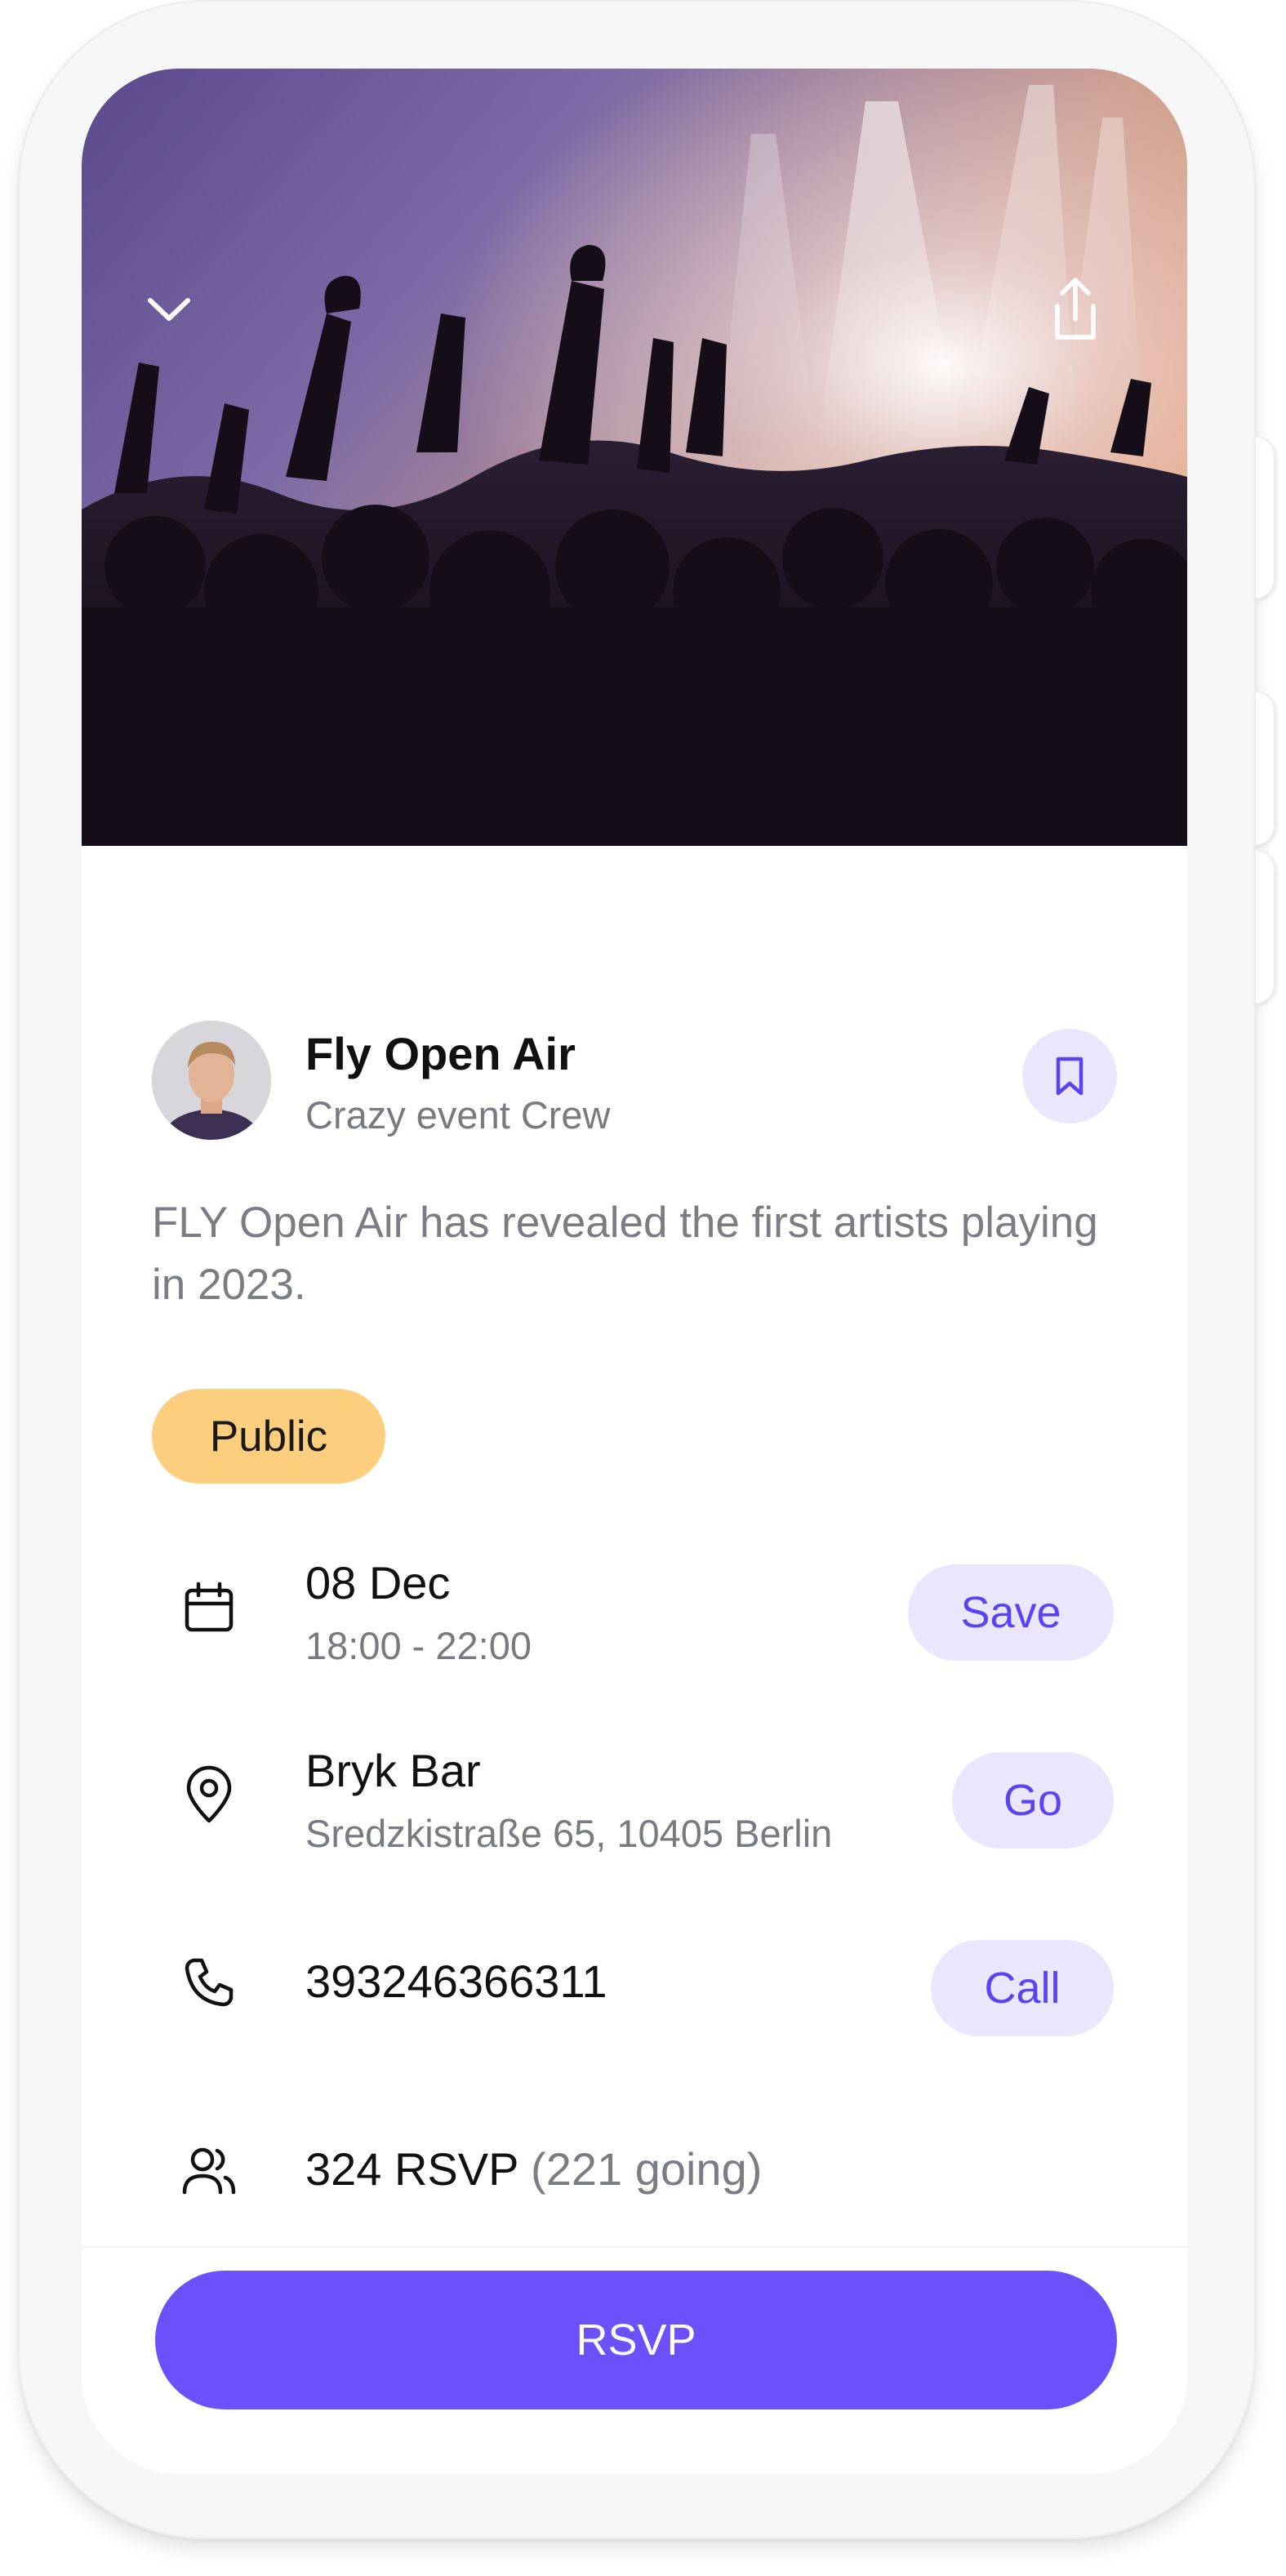  What do you see at coordinates (418, 1645) in the screenshot?
I see `event-time: 18:00 - 22:00` at bounding box center [418, 1645].